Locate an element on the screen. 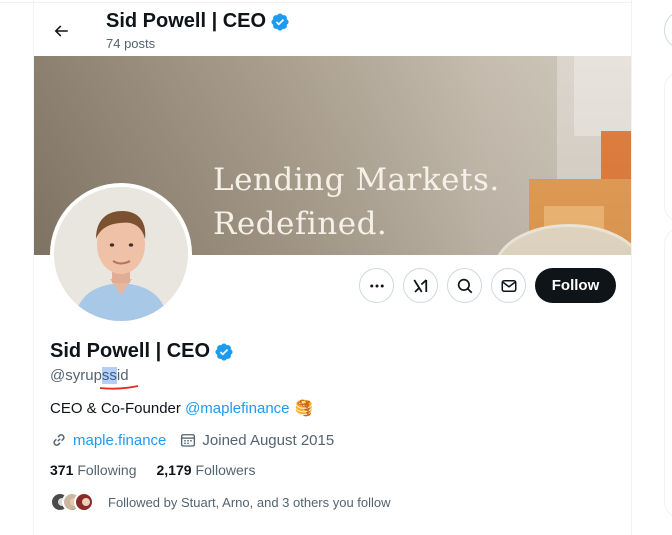 The height and width of the screenshot is (535, 672). website-item: maple.finance is located at coordinates (108, 440).